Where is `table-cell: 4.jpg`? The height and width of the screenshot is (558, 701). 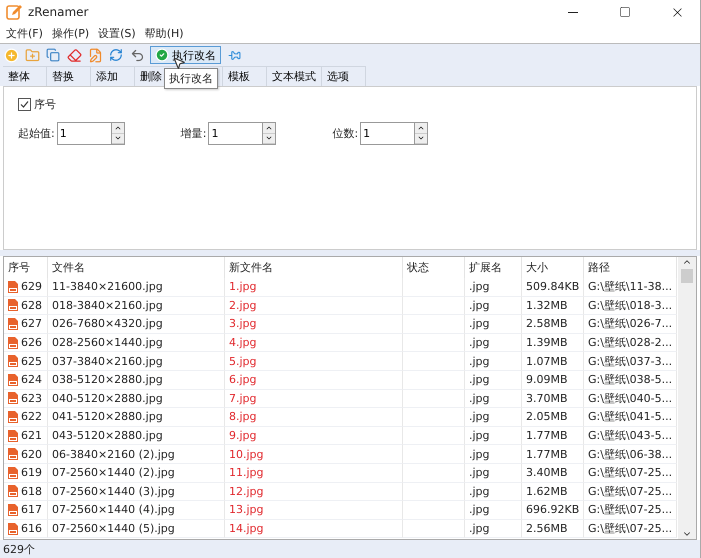 table-cell: 4.jpg is located at coordinates (314, 343).